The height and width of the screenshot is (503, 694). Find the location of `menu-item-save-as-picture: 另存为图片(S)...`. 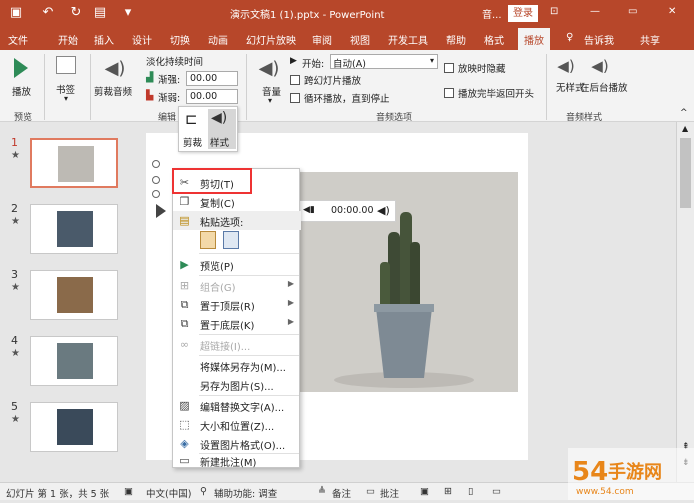

menu-item-save-as-picture: 另存为图片(S)... is located at coordinates (237, 384).